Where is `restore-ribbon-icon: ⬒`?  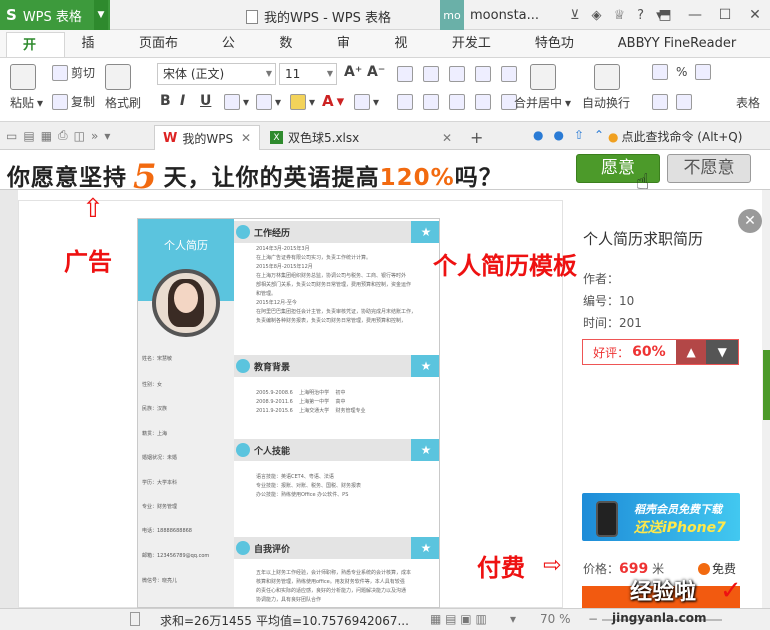 restore-ribbon-icon: ⬒ is located at coordinates (665, 15).